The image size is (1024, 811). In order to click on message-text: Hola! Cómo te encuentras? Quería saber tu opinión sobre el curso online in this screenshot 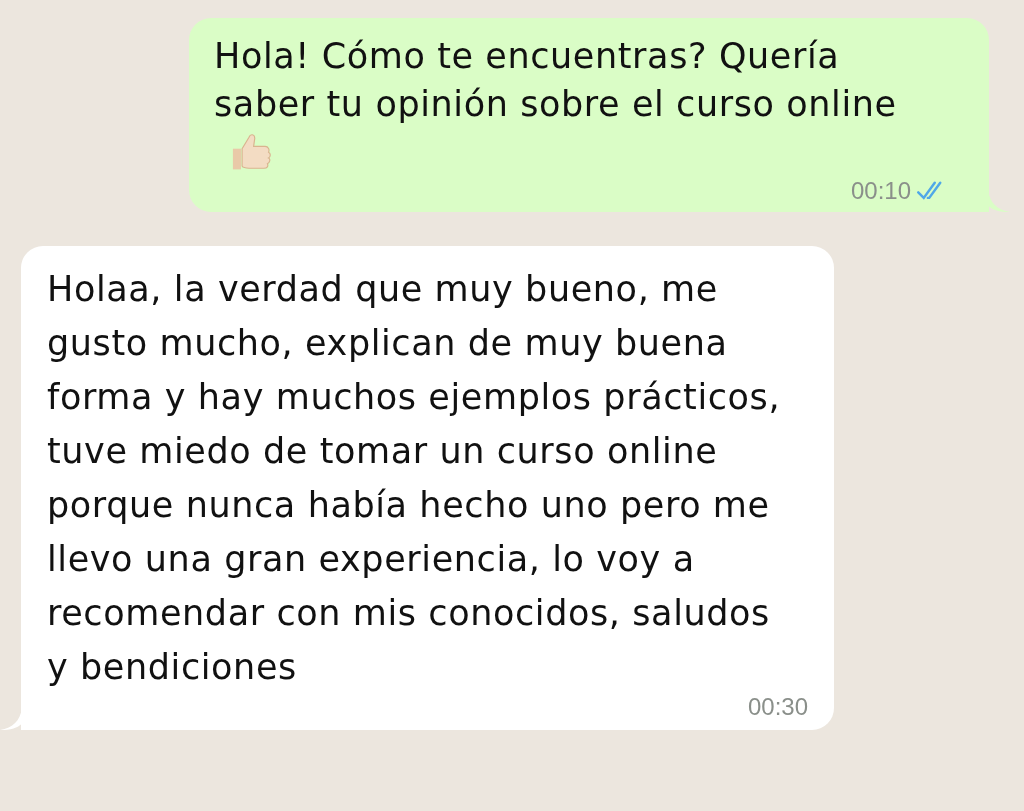, I will do `click(555, 80)`.